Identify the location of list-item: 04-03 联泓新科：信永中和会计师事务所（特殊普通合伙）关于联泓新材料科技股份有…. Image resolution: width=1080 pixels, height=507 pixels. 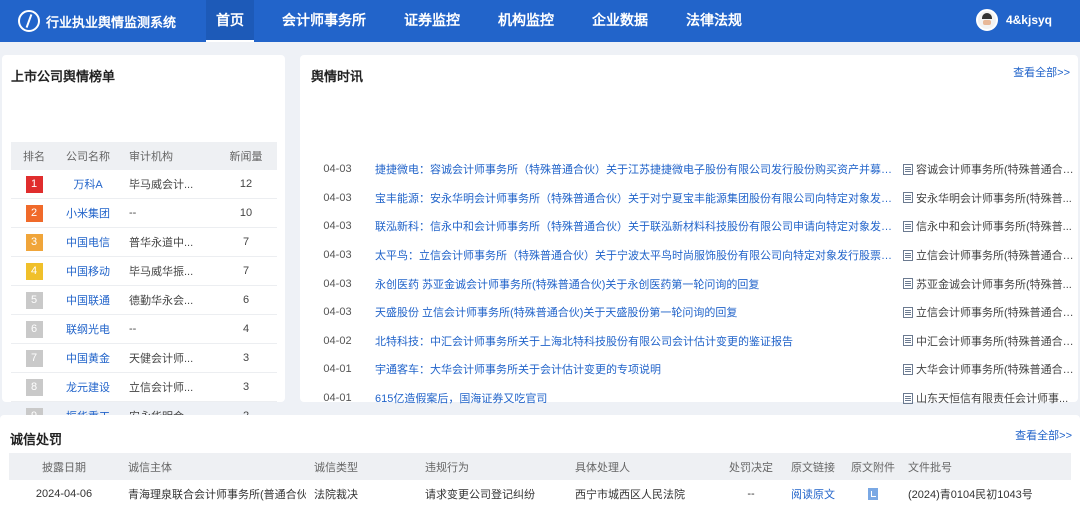
(689, 226).